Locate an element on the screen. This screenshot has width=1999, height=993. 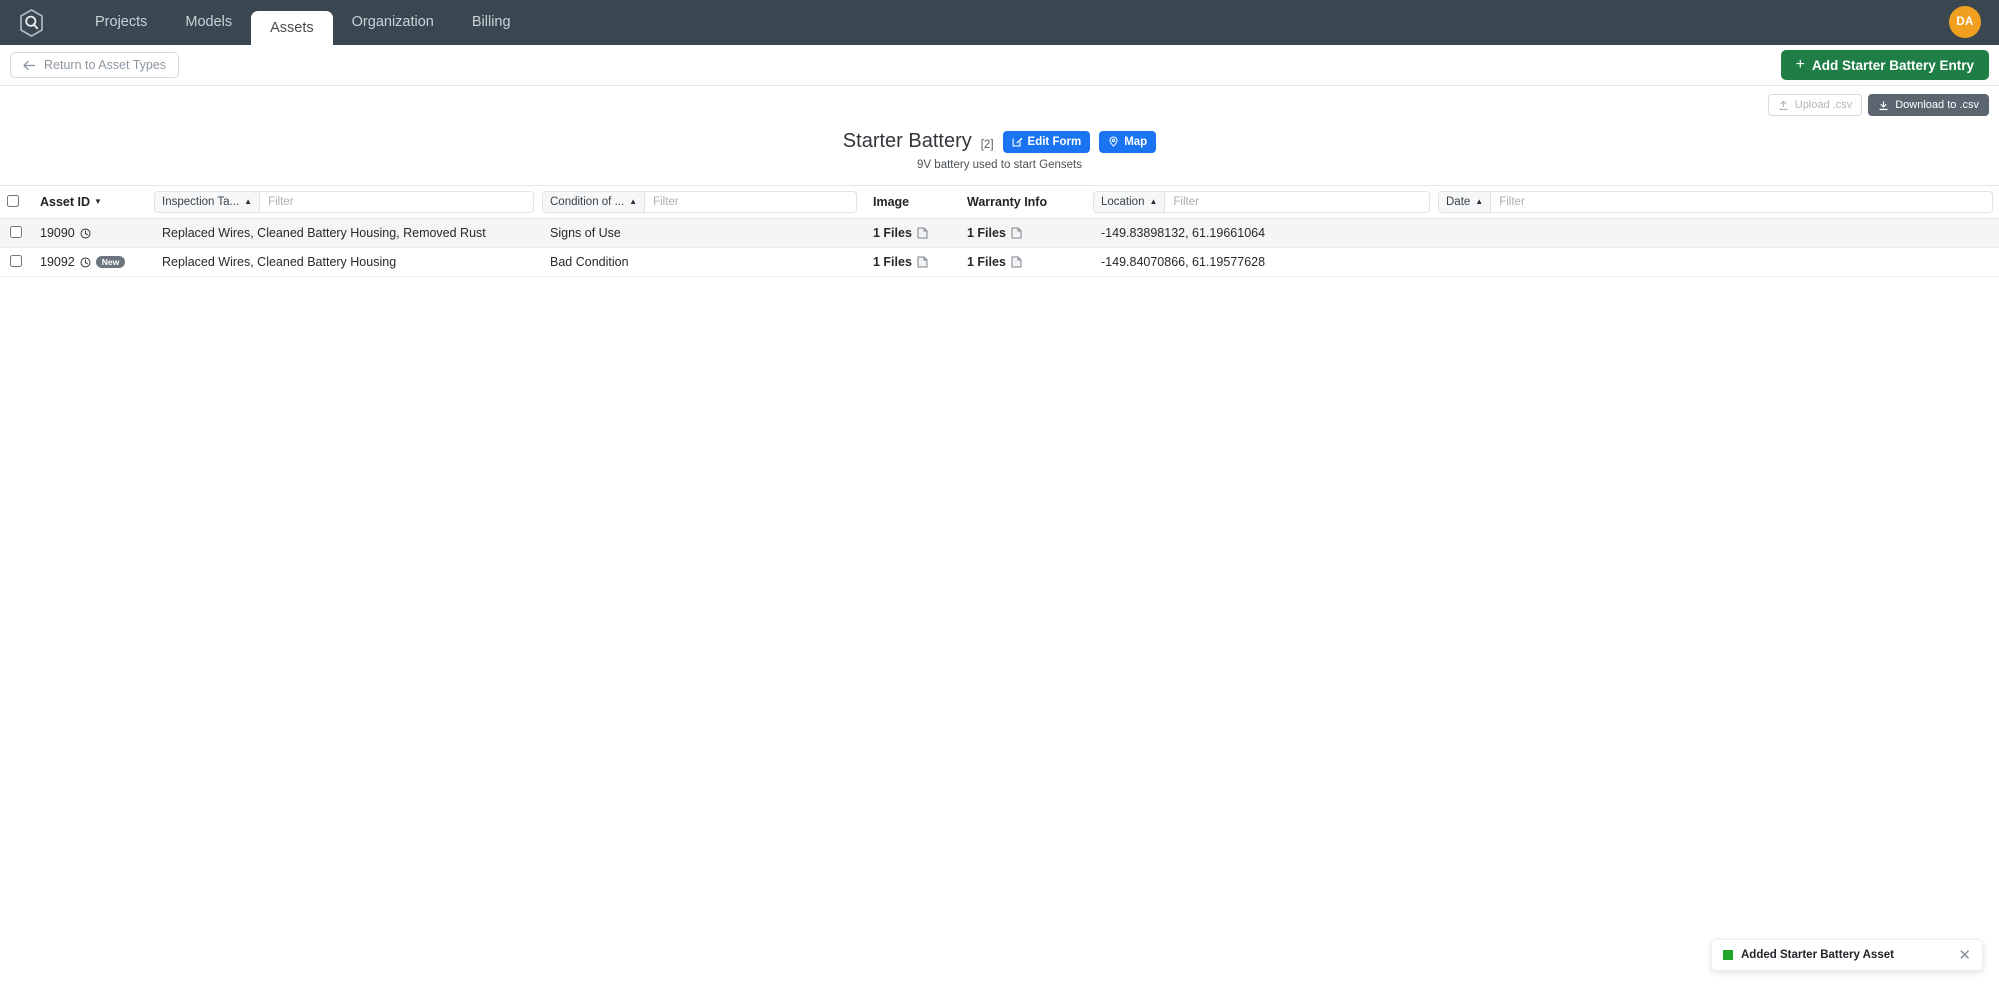
row-location-cell: -149.84070866, 61.19577628 is located at coordinates (1263, 262).